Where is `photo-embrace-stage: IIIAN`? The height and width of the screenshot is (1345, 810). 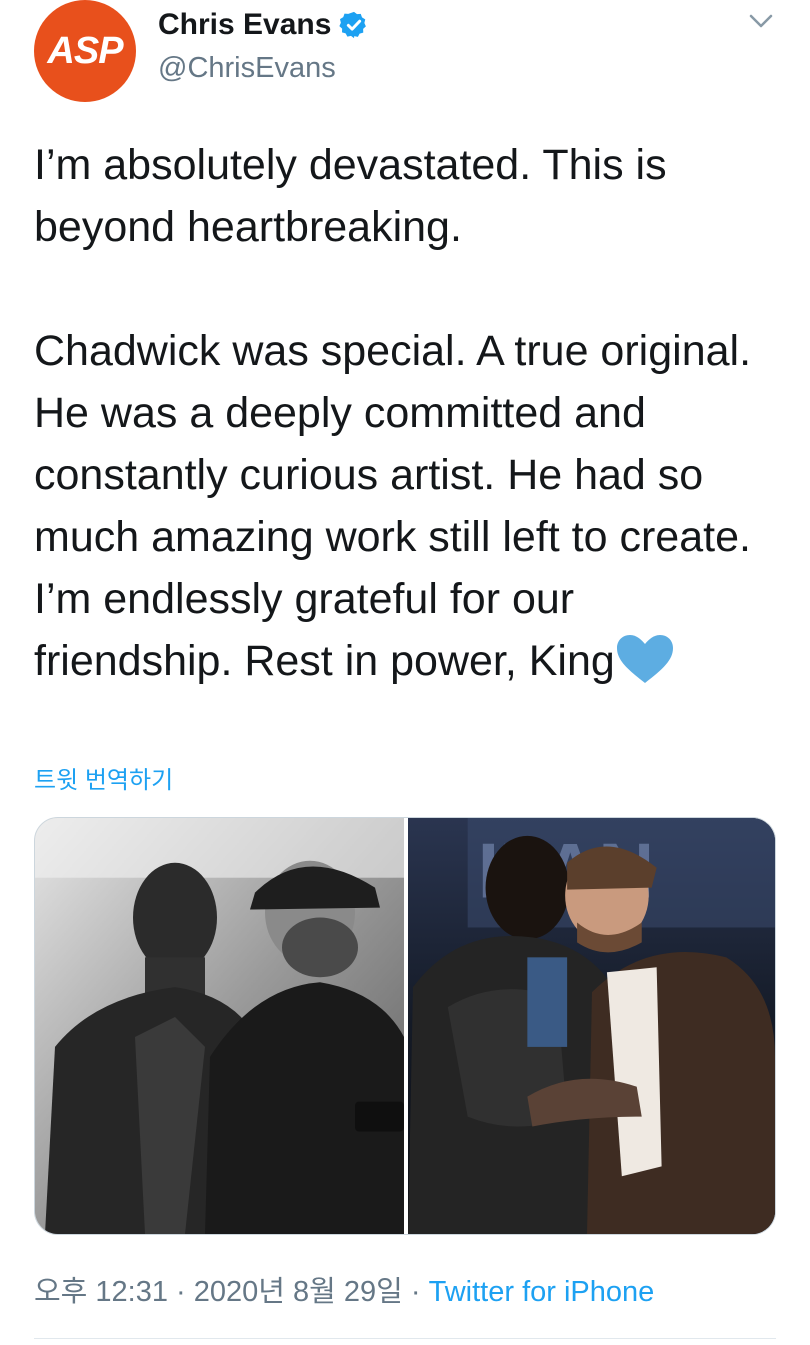
photo-embrace-stage: IIIAN is located at coordinates (591, 1026).